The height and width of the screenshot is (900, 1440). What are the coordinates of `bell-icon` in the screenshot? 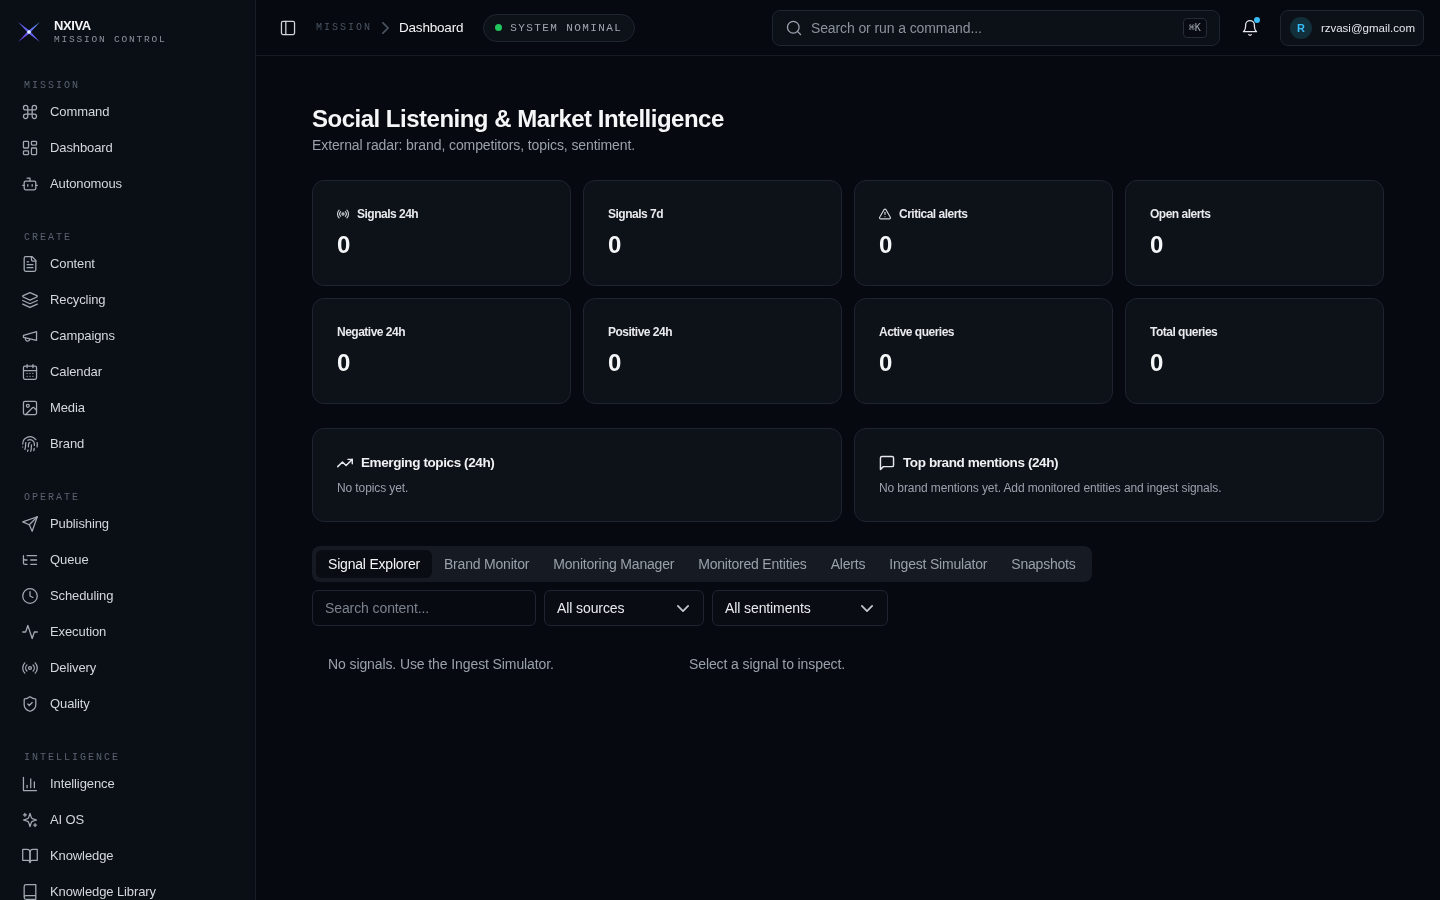 It's located at (1249, 27).